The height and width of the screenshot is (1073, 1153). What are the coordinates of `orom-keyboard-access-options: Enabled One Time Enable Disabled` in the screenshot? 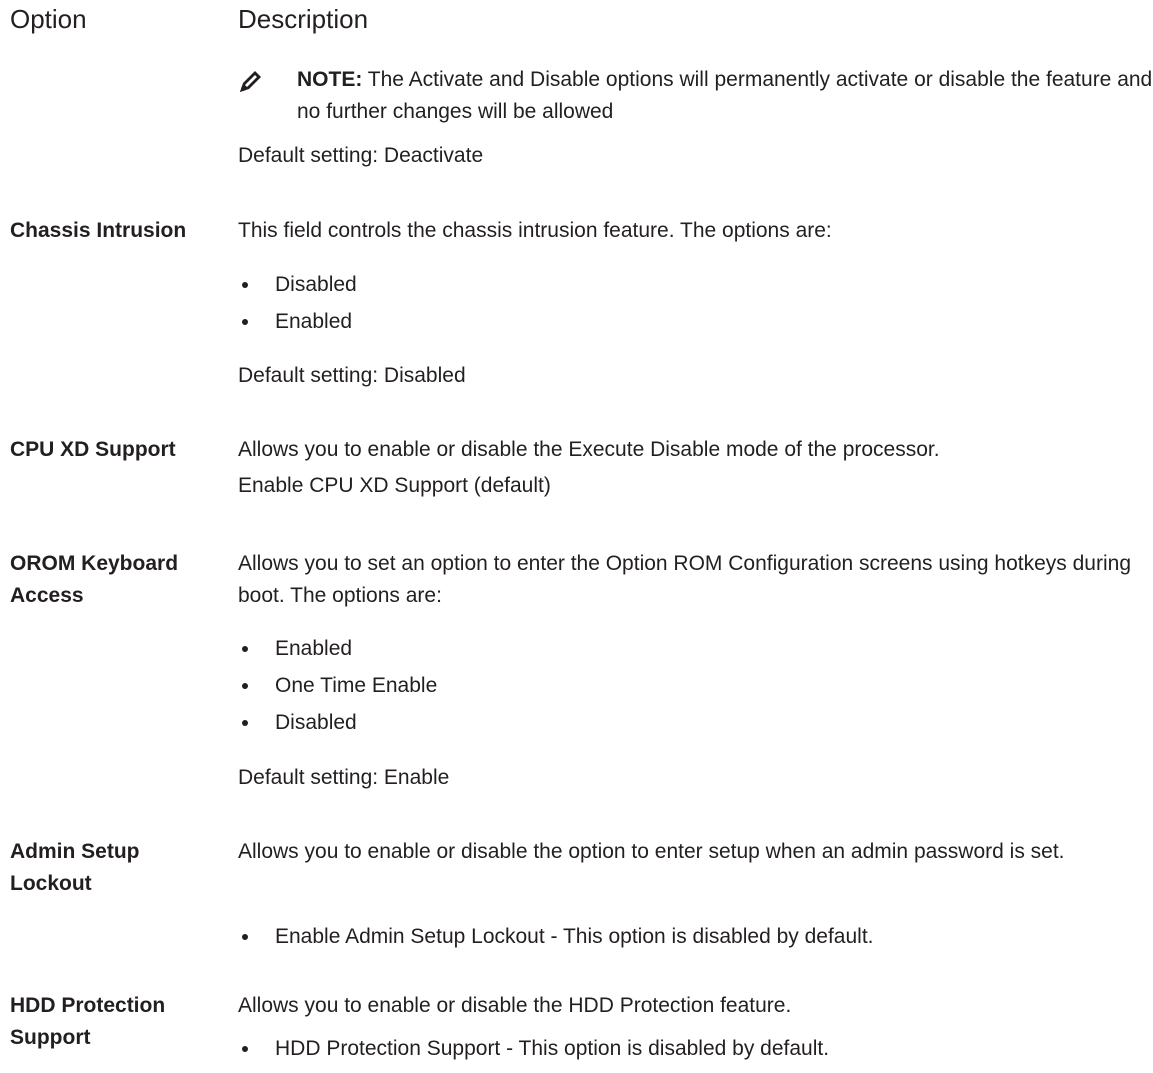 It's located at (337, 685).